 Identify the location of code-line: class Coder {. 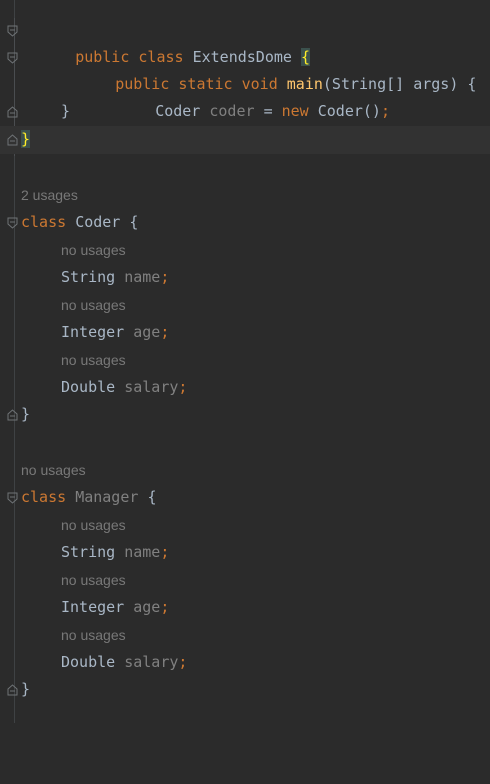
(245, 222).